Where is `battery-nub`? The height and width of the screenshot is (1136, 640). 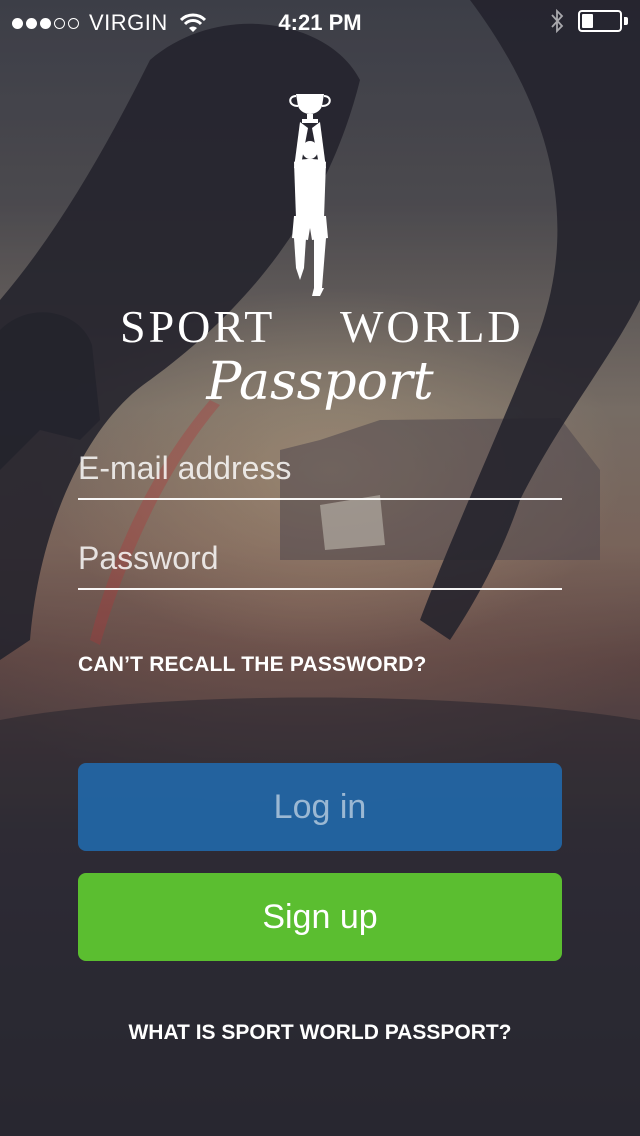
battery-nub is located at coordinates (626, 21).